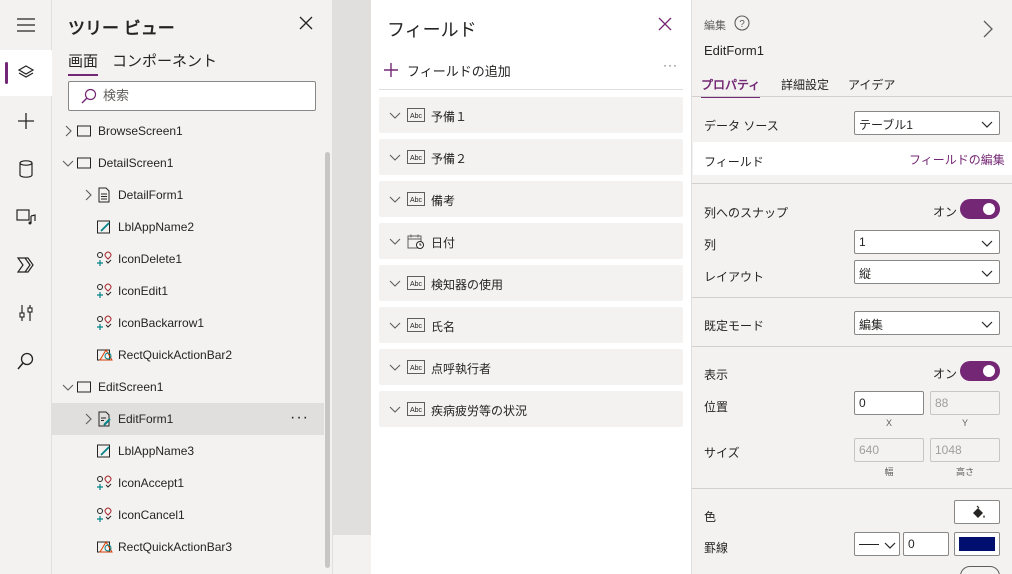  I want to click on tab-ideas: アイデア, so click(871, 86).